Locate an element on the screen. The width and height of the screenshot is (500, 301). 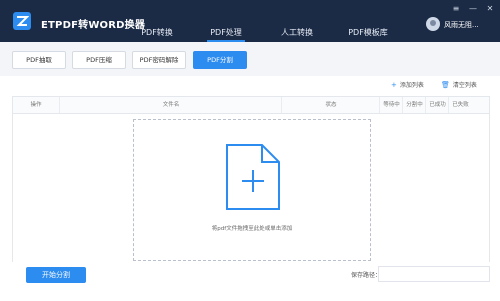
minimize-icon: — is located at coordinates (473, 9).